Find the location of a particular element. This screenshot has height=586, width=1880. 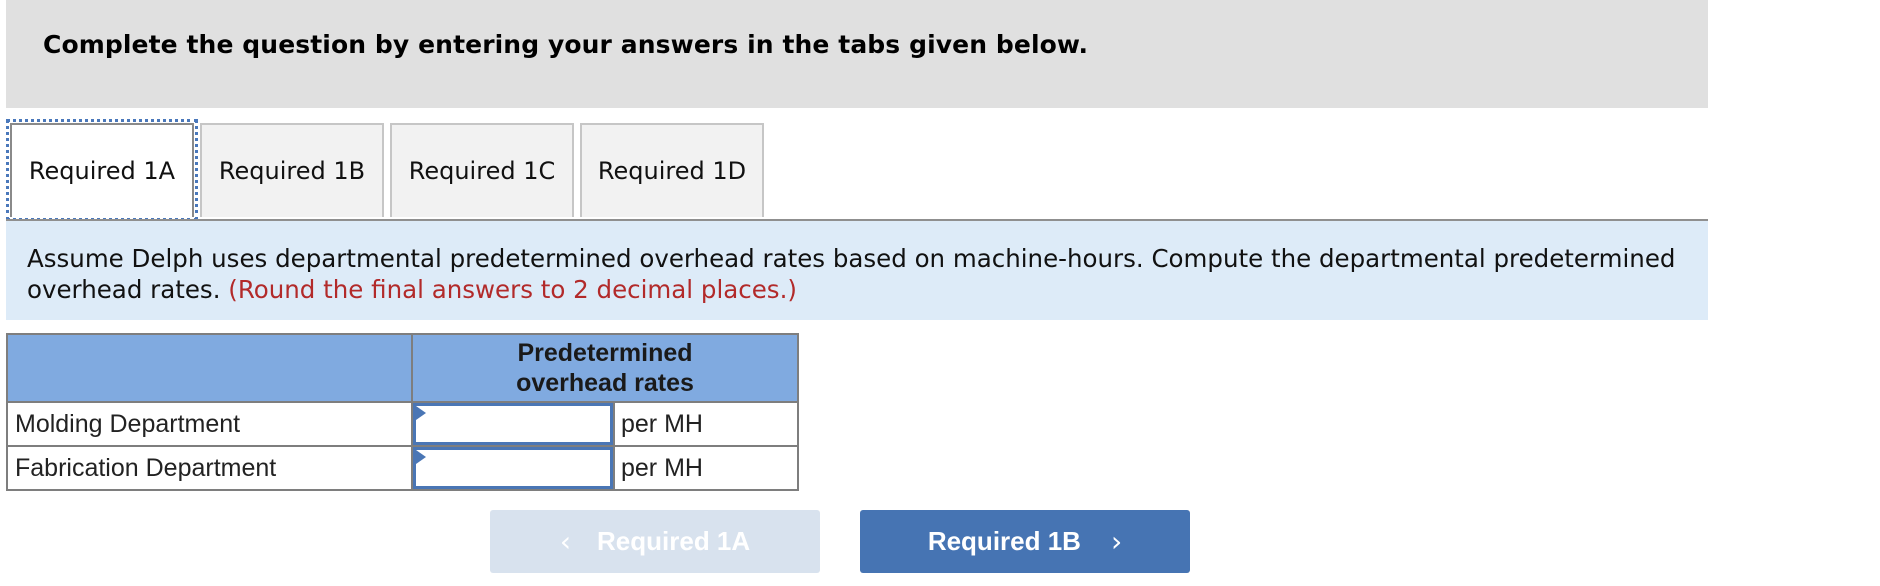

fabrication-rate-input is located at coordinates (513, 468).